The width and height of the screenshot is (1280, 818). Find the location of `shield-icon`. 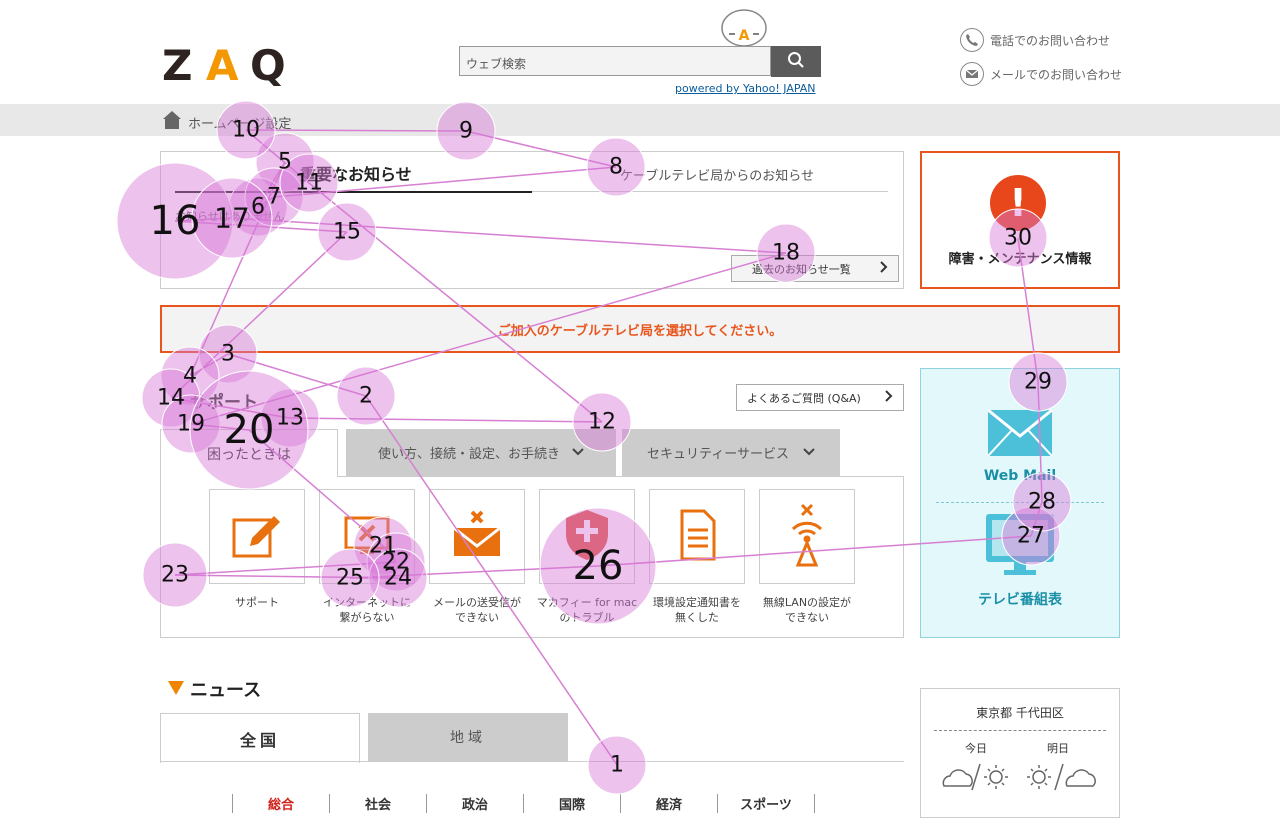

shield-icon is located at coordinates (587, 537).